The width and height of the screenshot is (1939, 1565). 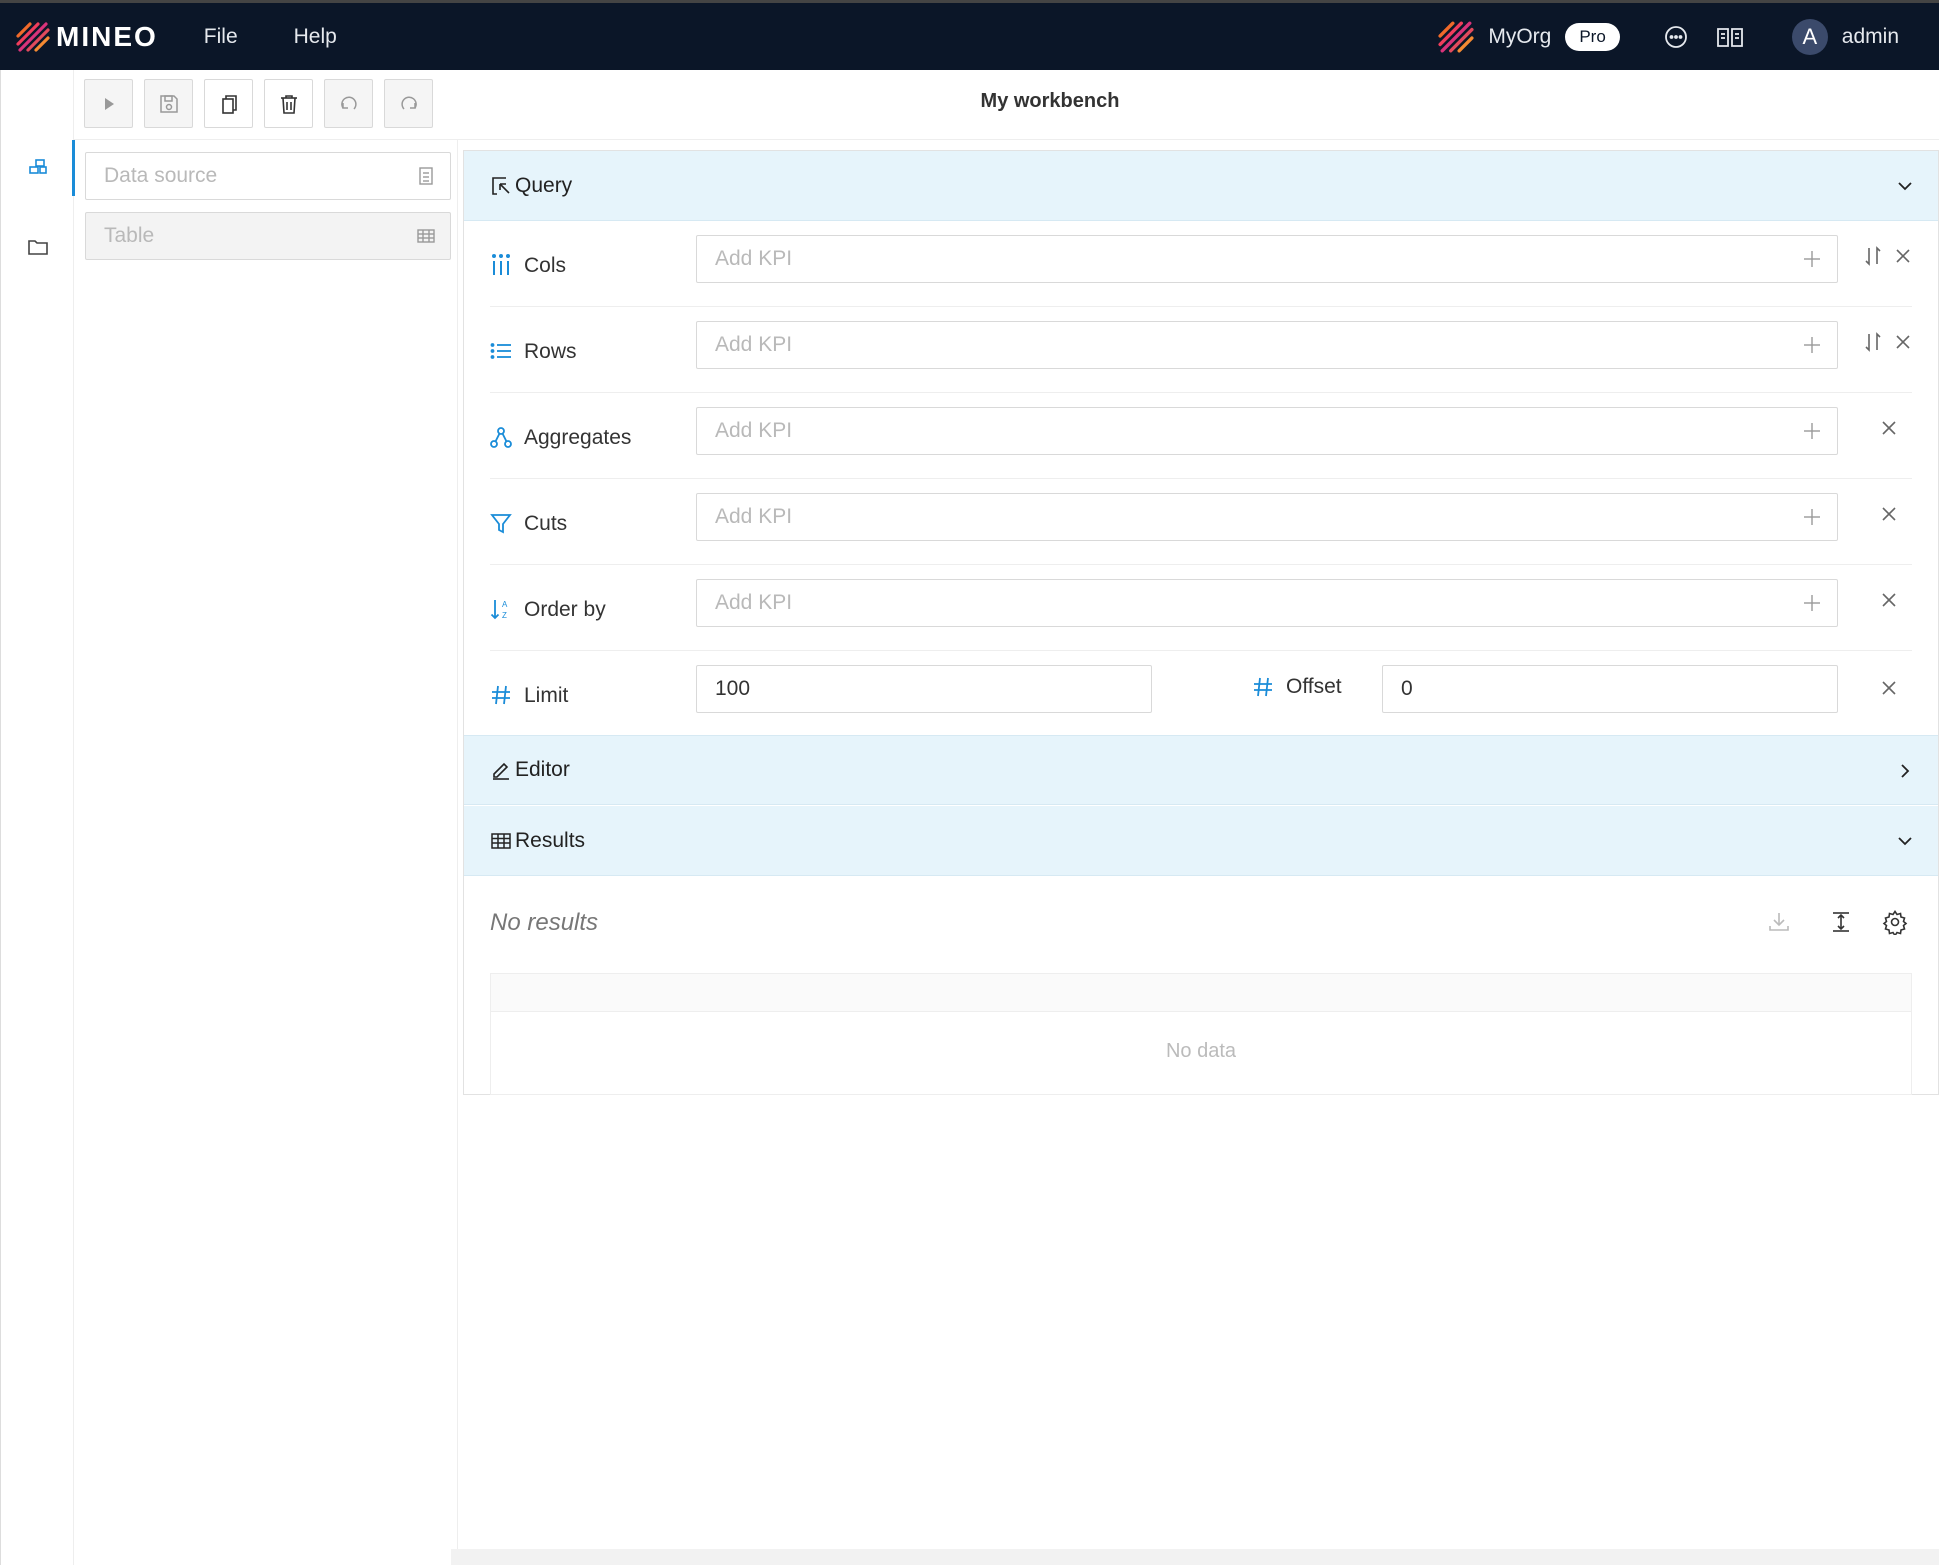 What do you see at coordinates (1267, 345) in the screenshot?
I see `rows-kpi-input: Add KPI` at bounding box center [1267, 345].